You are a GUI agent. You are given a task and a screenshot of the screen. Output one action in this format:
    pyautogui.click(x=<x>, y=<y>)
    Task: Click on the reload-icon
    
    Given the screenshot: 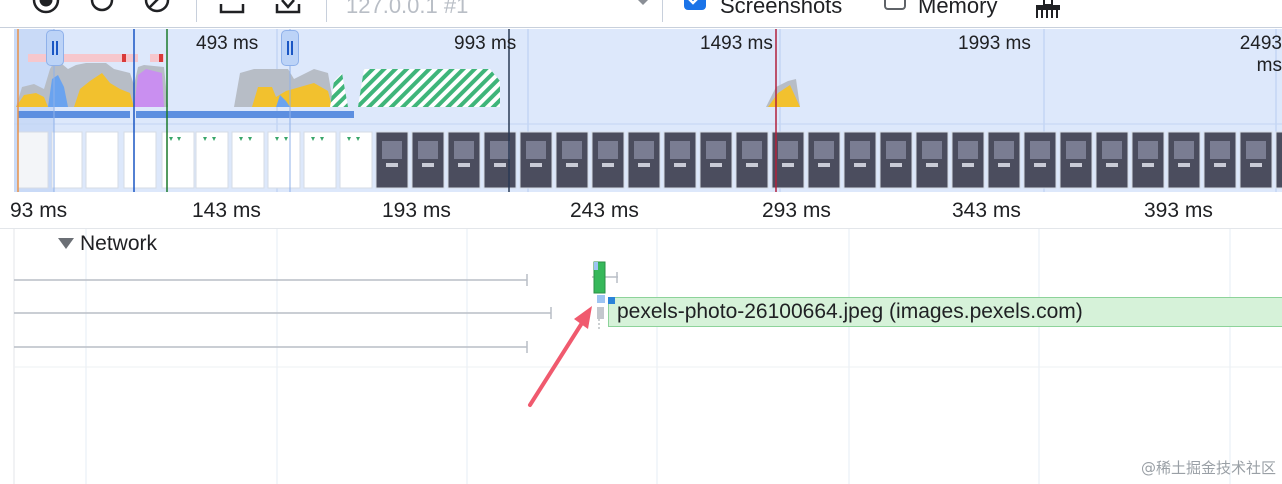 What is the action you would take?
    pyautogui.click(x=102, y=7)
    